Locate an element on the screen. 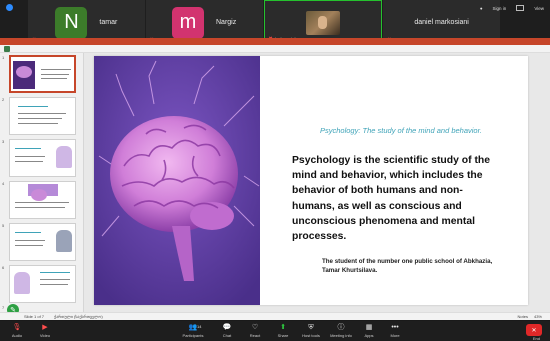 The width and height of the screenshot is (550, 341). thumb-number: 2 is located at coordinates (3, 99).